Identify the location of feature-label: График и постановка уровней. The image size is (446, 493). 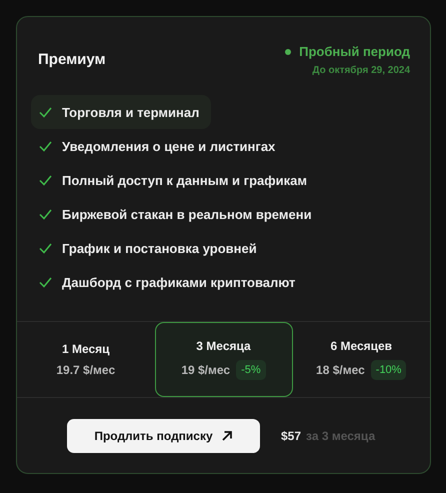
(159, 248).